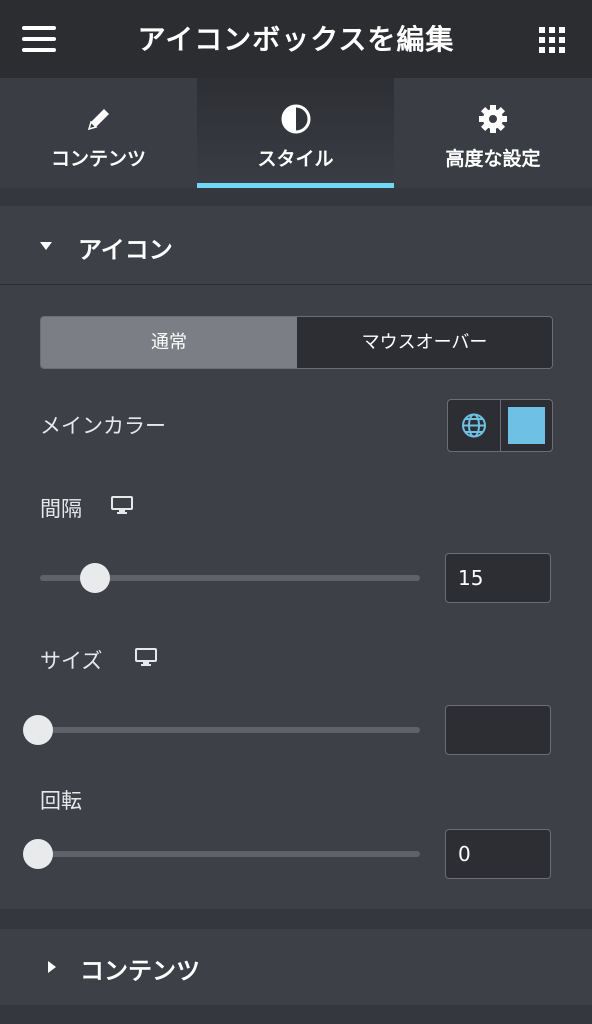 Image resolution: width=592 pixels, height=1024 pixels. Describe the element at coordinates (230, 854) in the screenshot. I see `rotate-slider-track` at that location.